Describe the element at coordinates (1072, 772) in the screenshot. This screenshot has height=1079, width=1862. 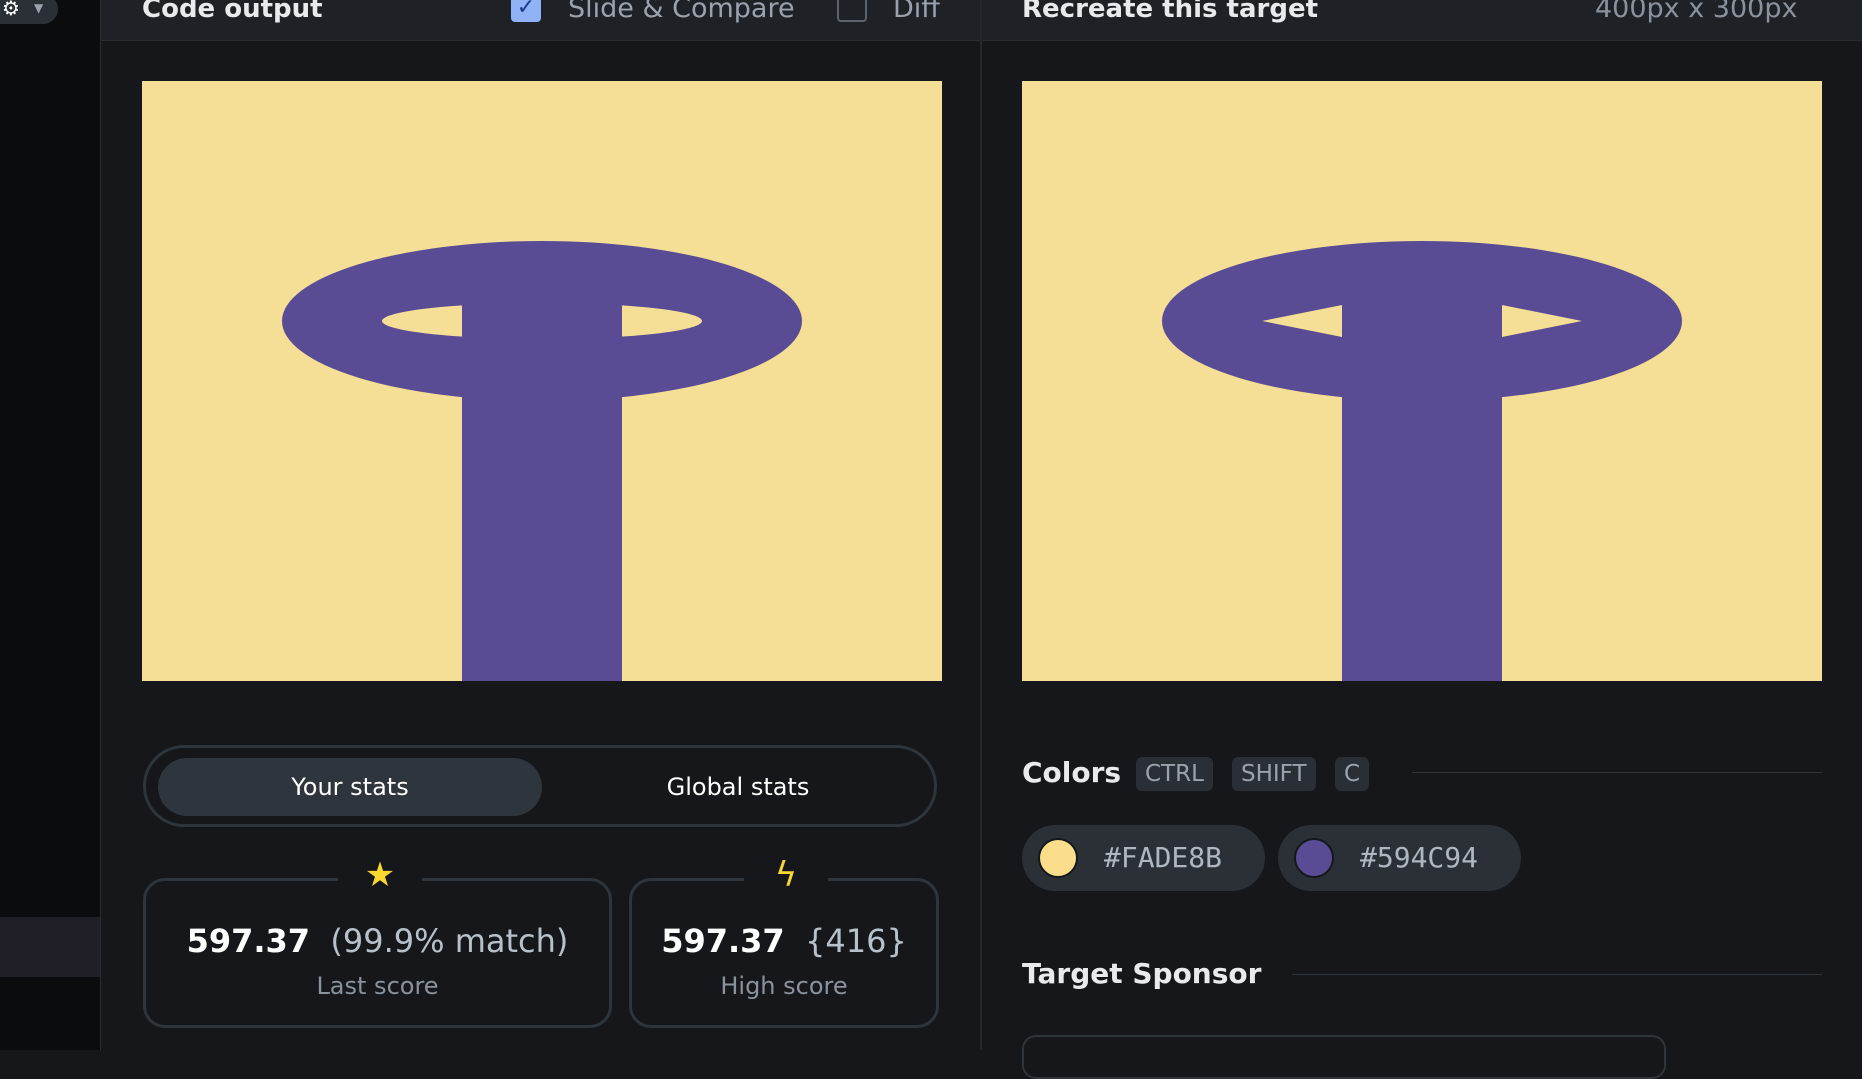
I see `colors-heading: Colors` at that location.